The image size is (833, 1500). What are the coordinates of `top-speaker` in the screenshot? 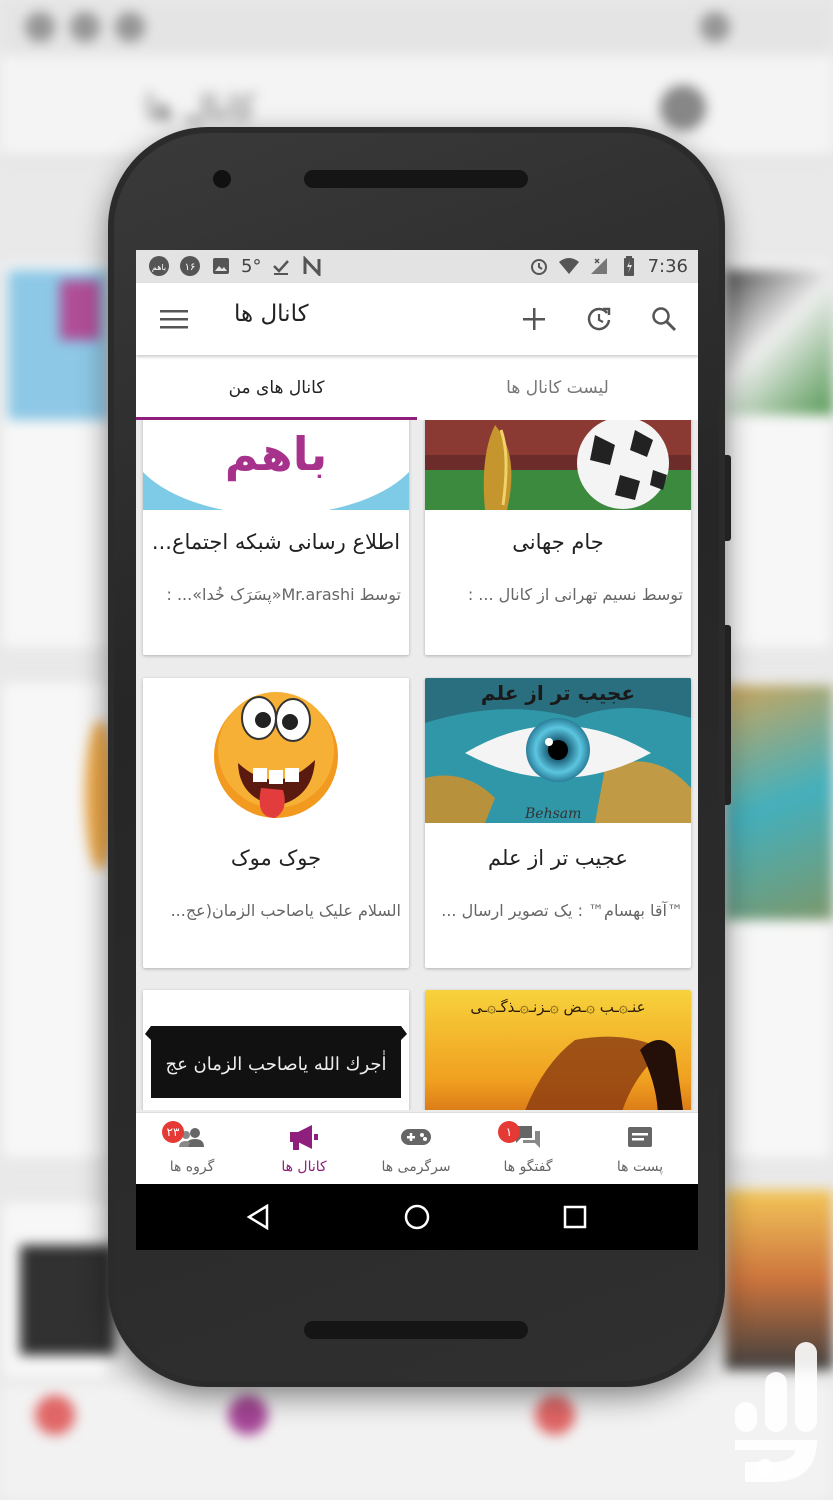 It's located at (416, 179).